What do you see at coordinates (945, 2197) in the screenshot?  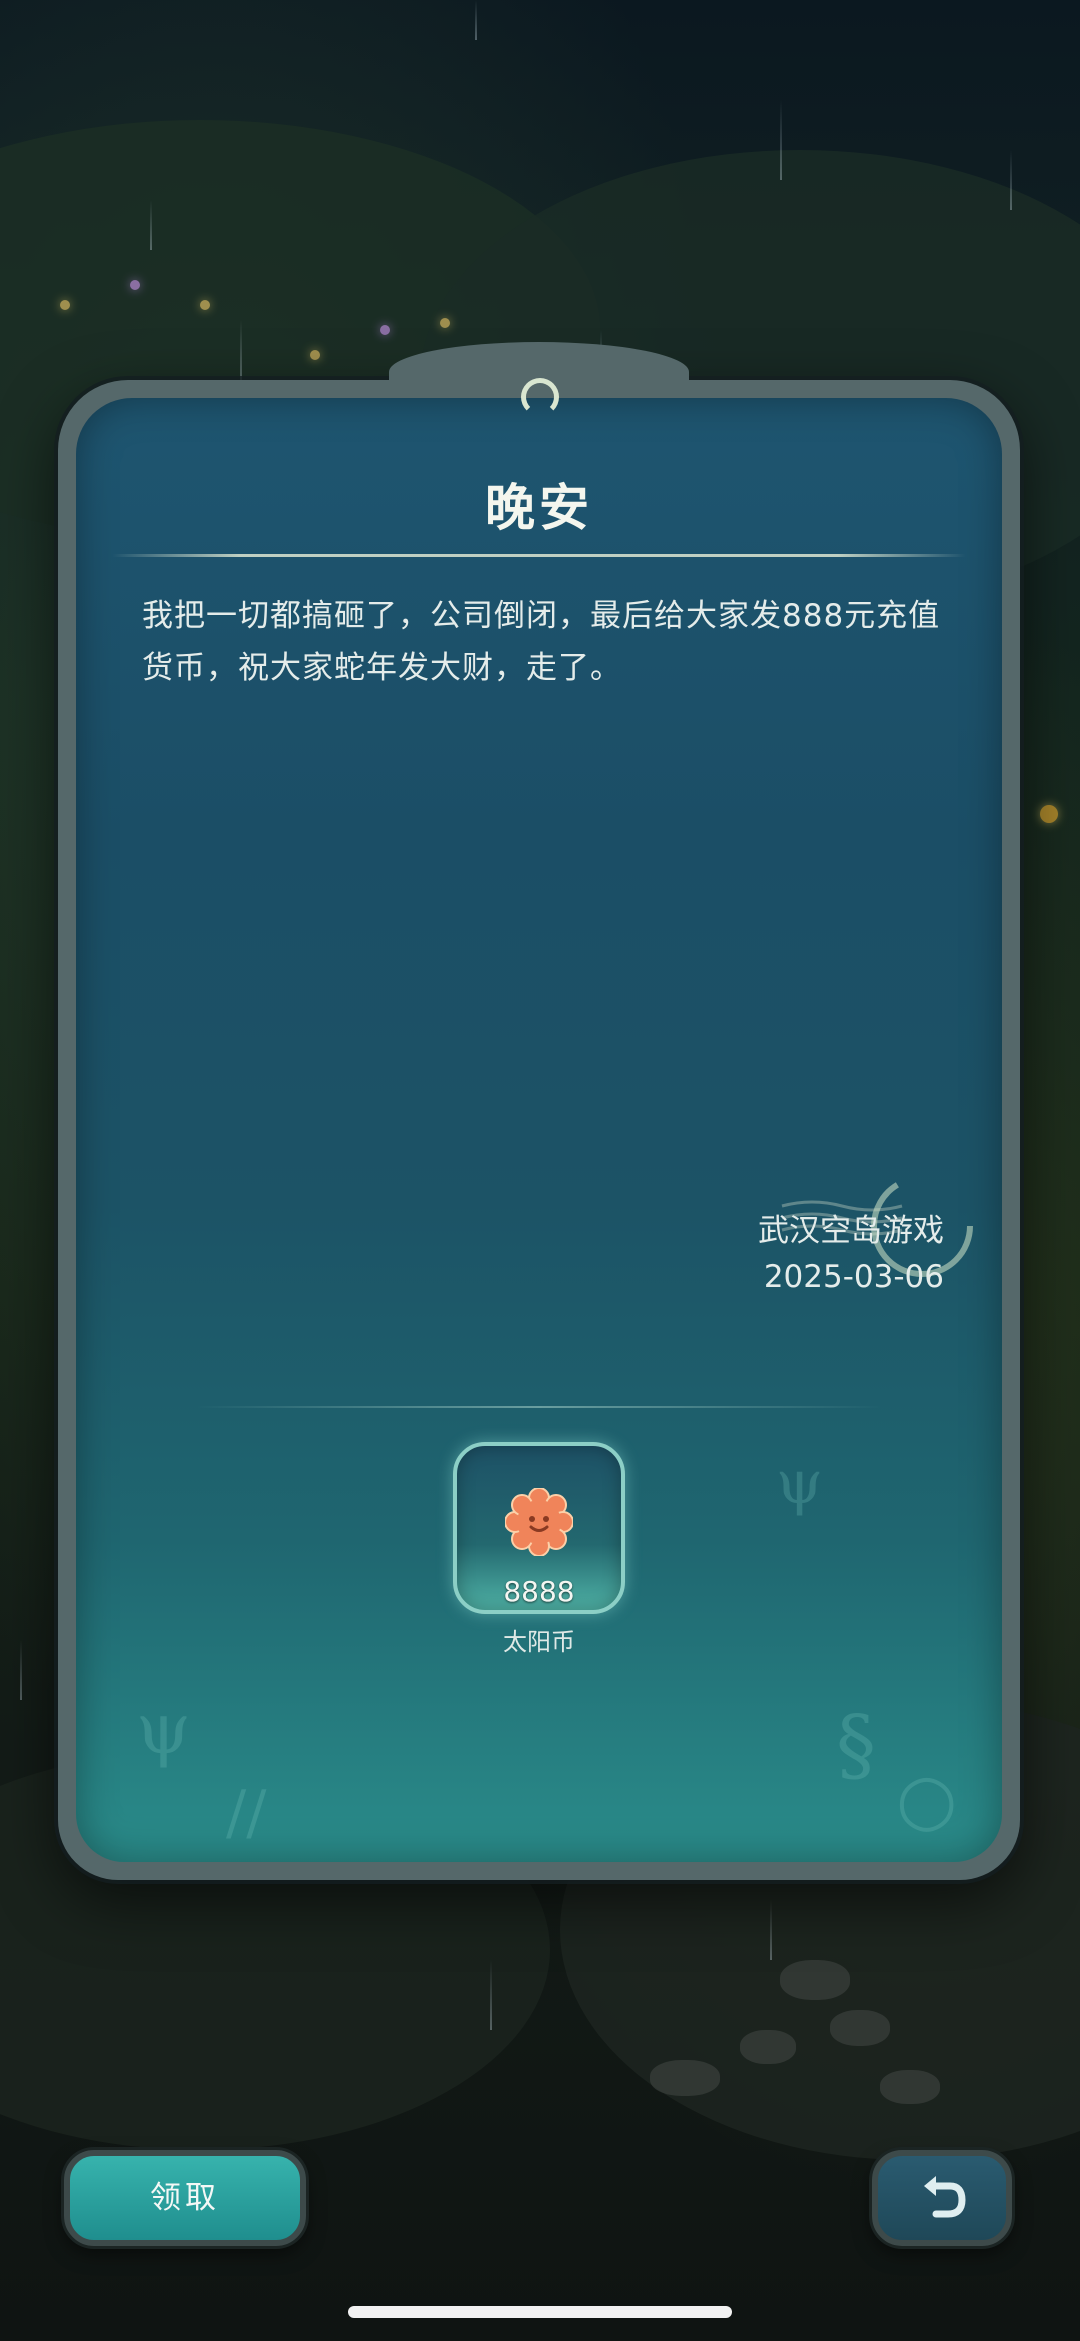 I see `return-arrow-icon` at bounding box center [945, 2197].